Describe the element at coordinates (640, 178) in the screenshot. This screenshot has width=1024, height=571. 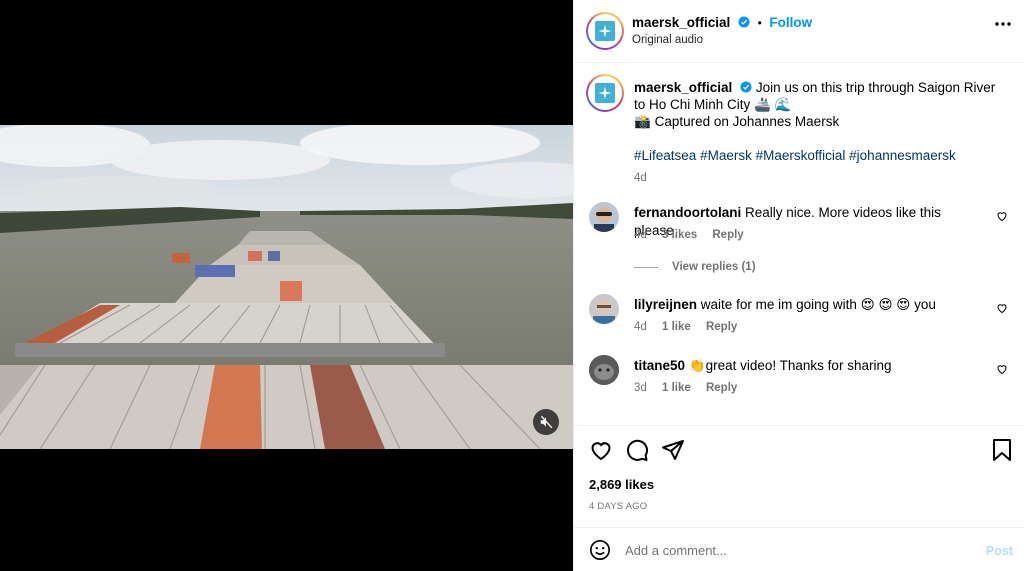
I see `caption-time: 4d` at that location.